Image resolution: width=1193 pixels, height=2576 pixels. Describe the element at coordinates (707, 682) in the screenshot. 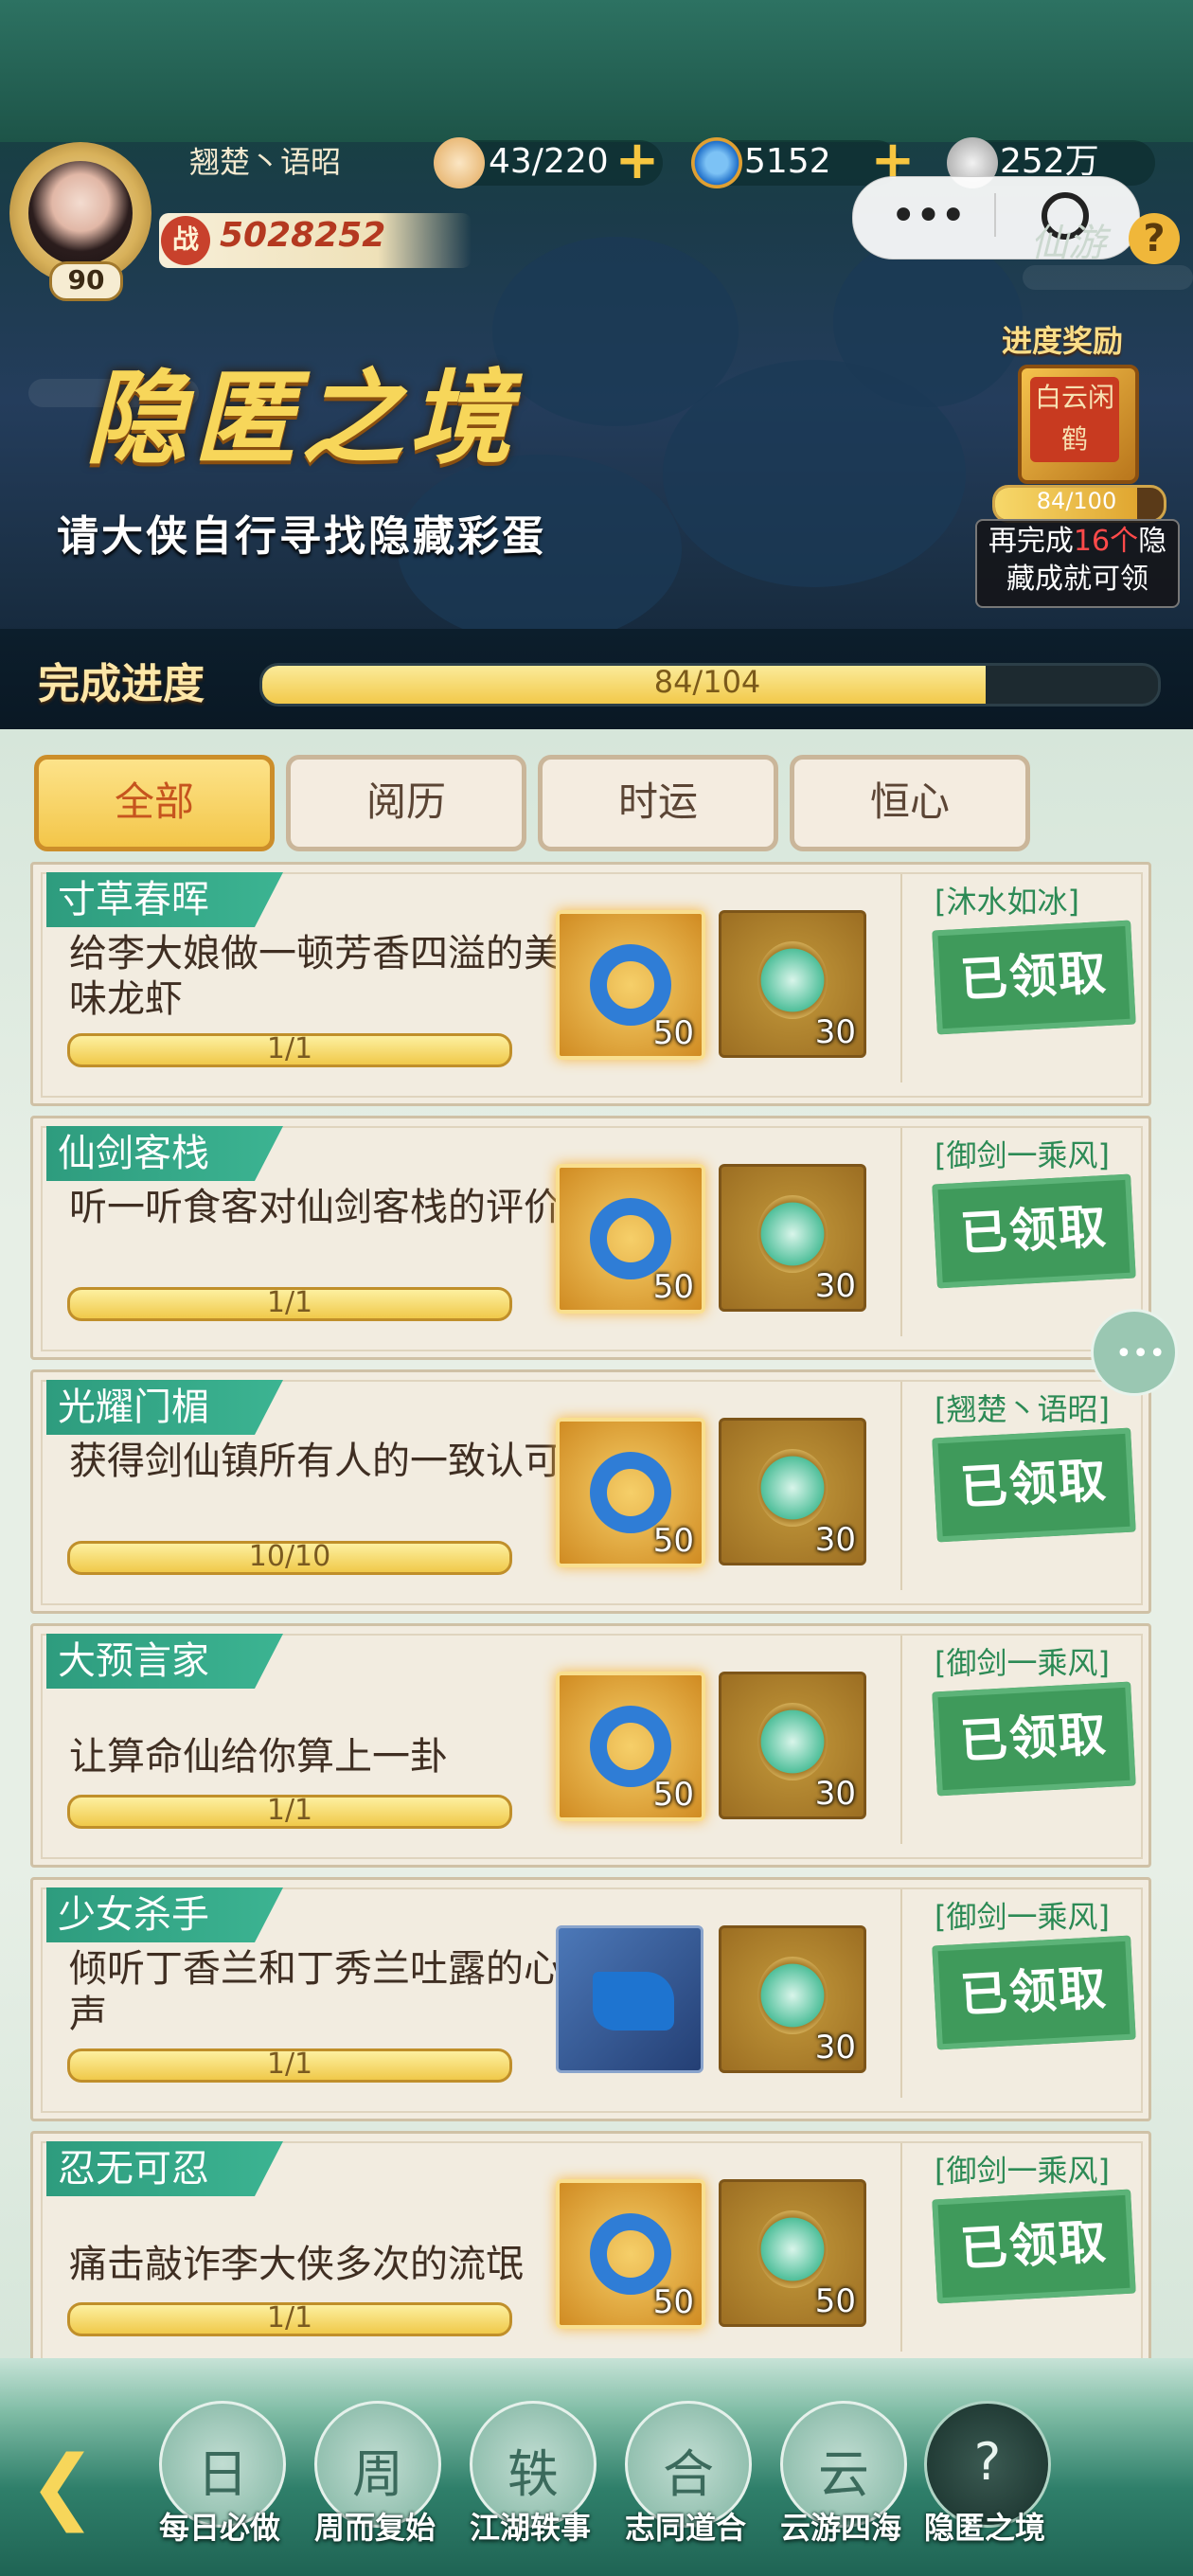

I see `completion-progress-text: 84/104` at that location.